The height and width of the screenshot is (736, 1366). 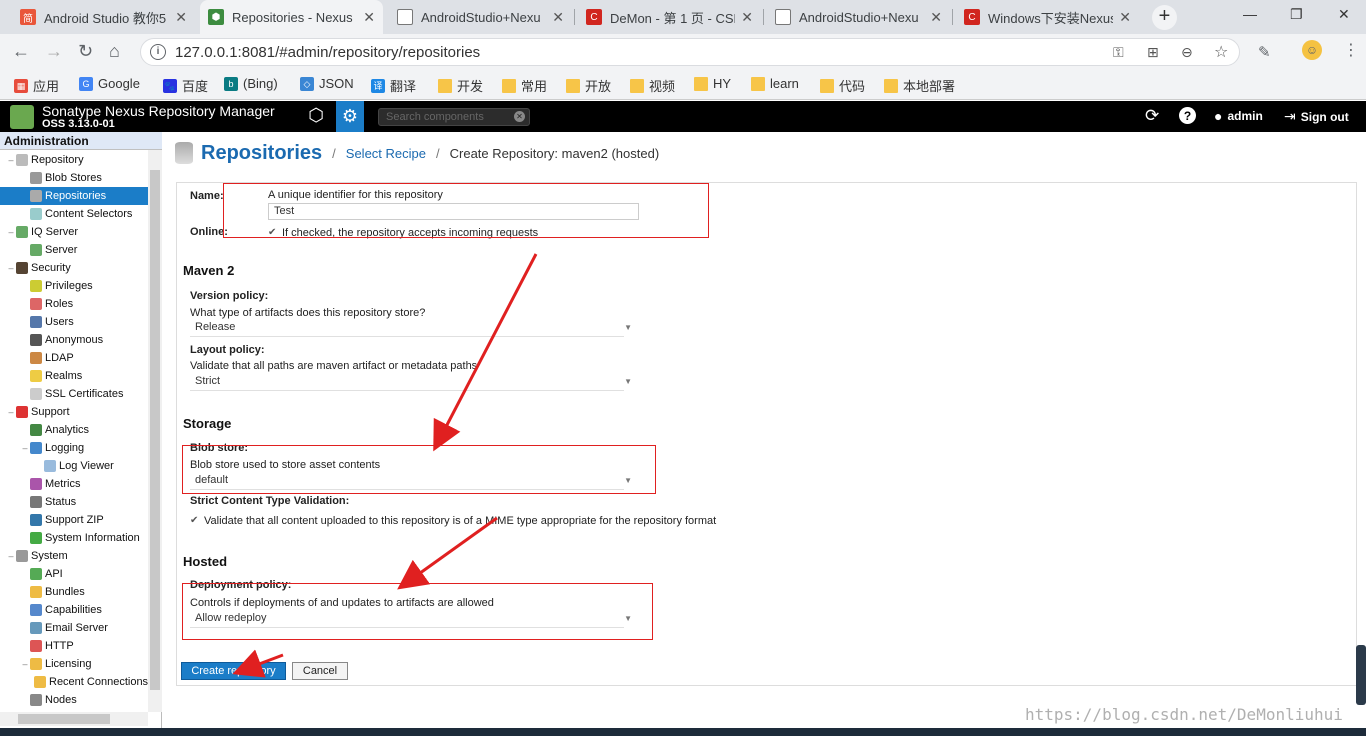 I want to click on taskbar, so click(x=683, y=732).